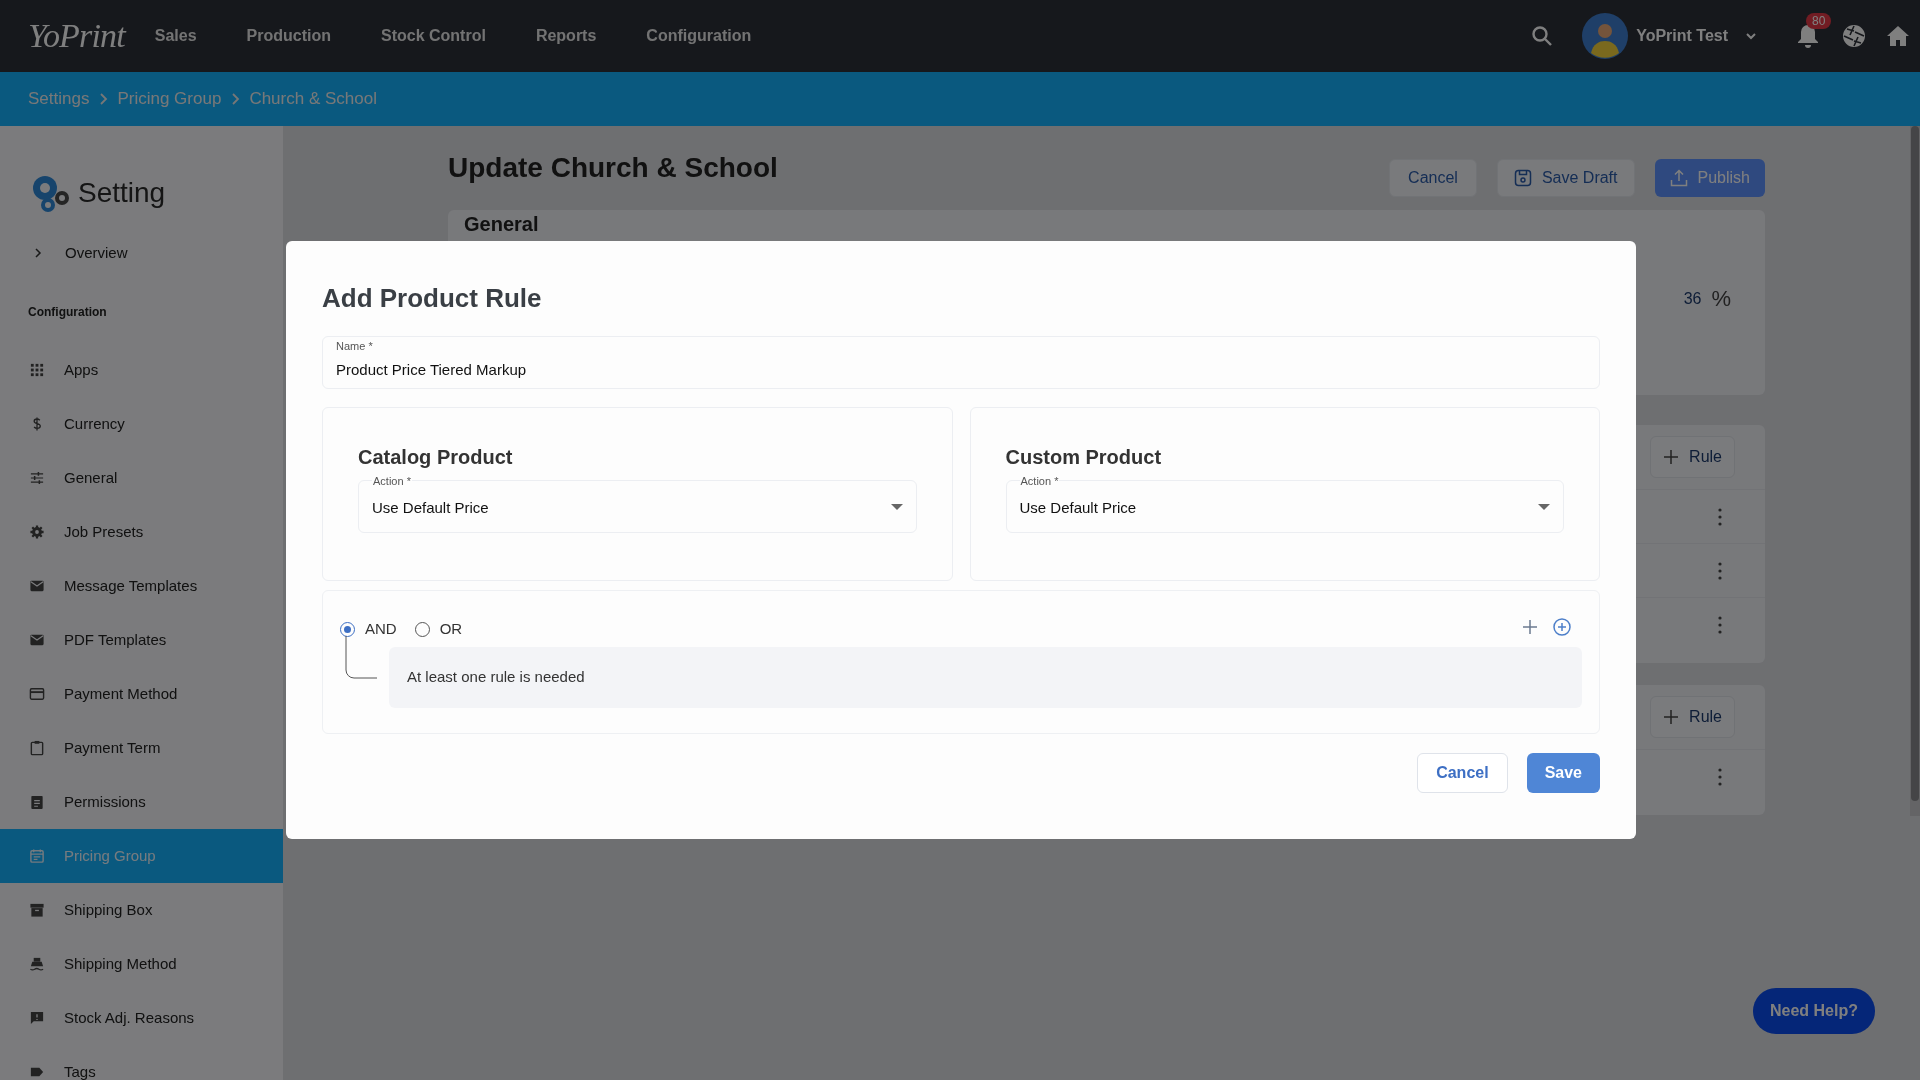 The height and width of the screenshot is (1080, 1920). Describe the element at coordinates (613, 168) in the screenshot. I see `page-title: Update Church & School` at that location.